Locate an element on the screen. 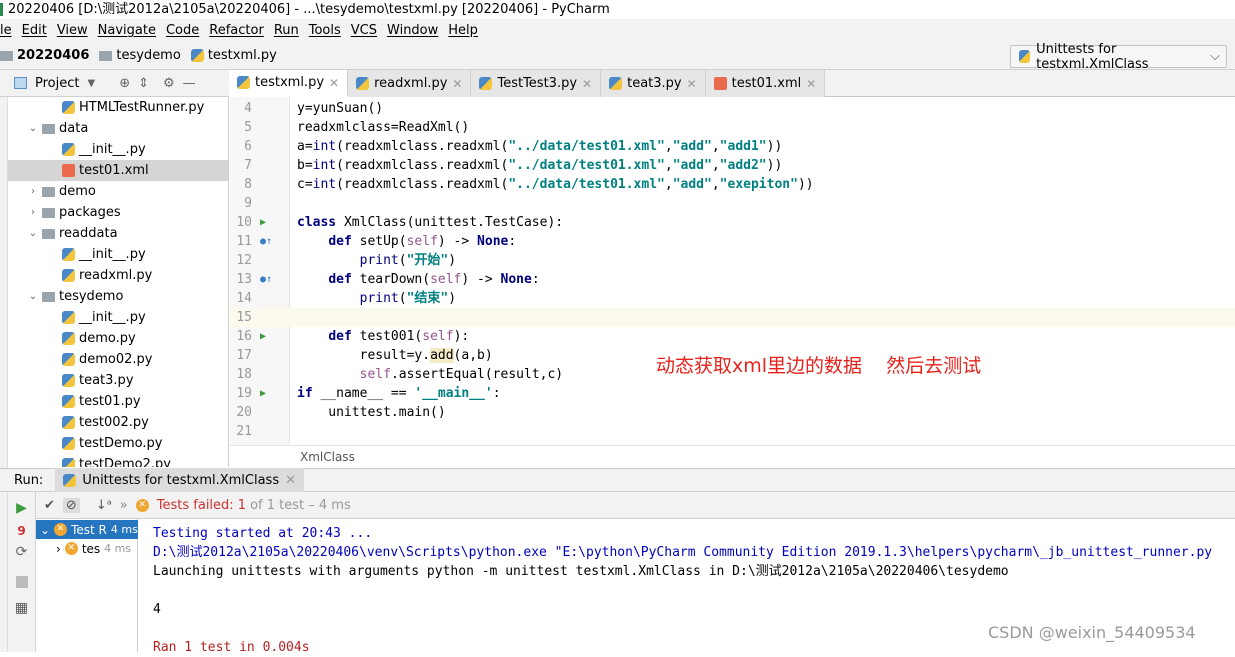  line-number: 9 is located at coordinates (248, 203).